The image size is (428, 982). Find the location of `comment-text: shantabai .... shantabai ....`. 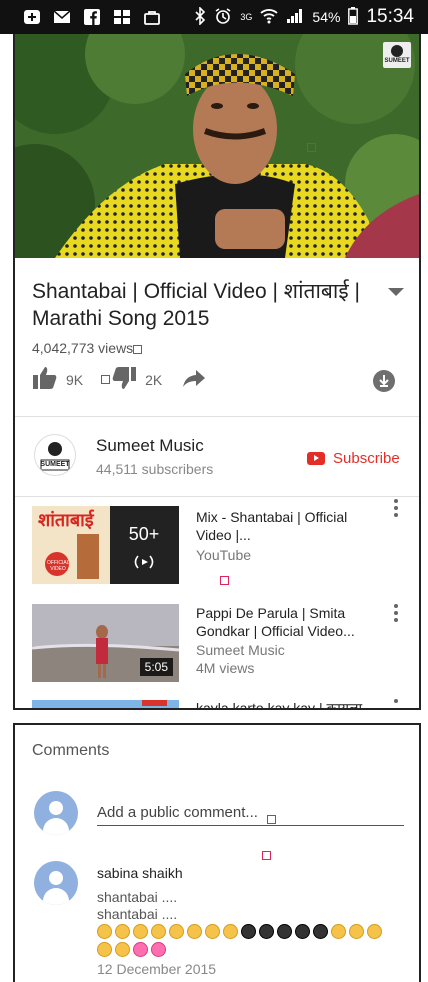

comment-text: shantabai .... shantabai .... is located at coordinates (137, 905).